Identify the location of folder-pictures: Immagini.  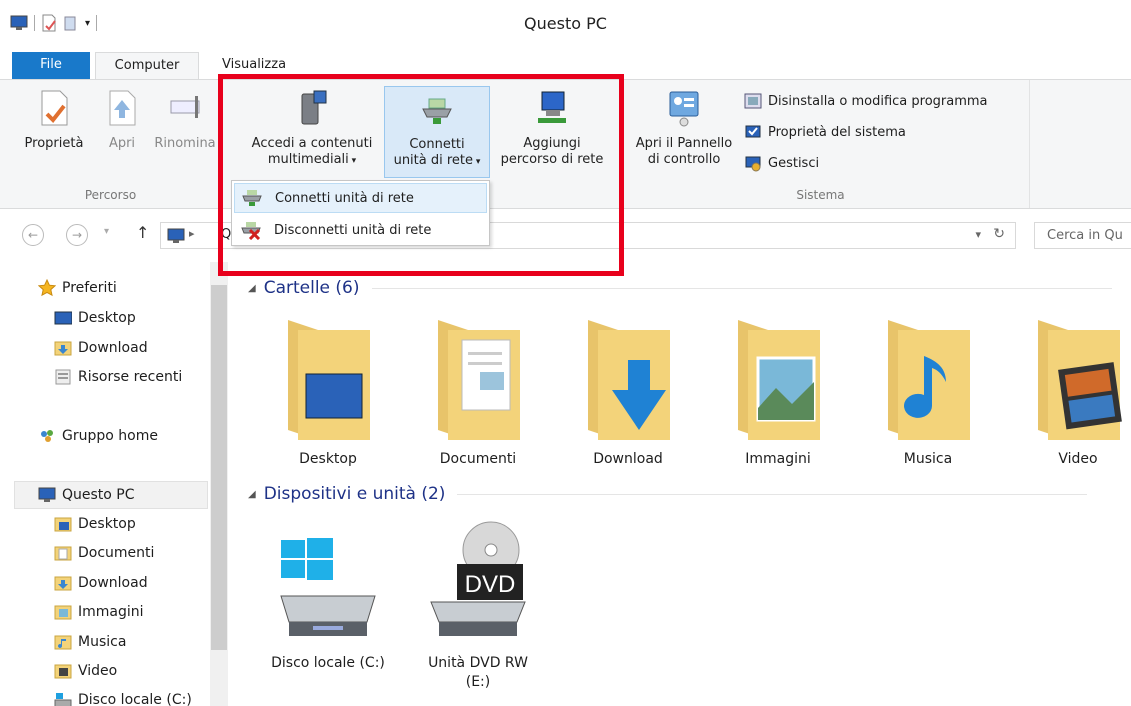
(778, 389).